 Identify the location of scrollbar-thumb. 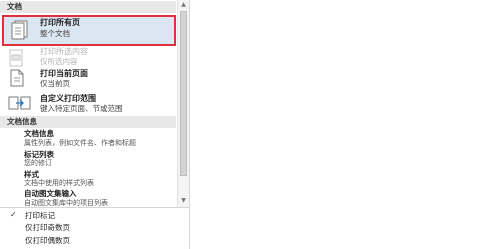
(183, 93).